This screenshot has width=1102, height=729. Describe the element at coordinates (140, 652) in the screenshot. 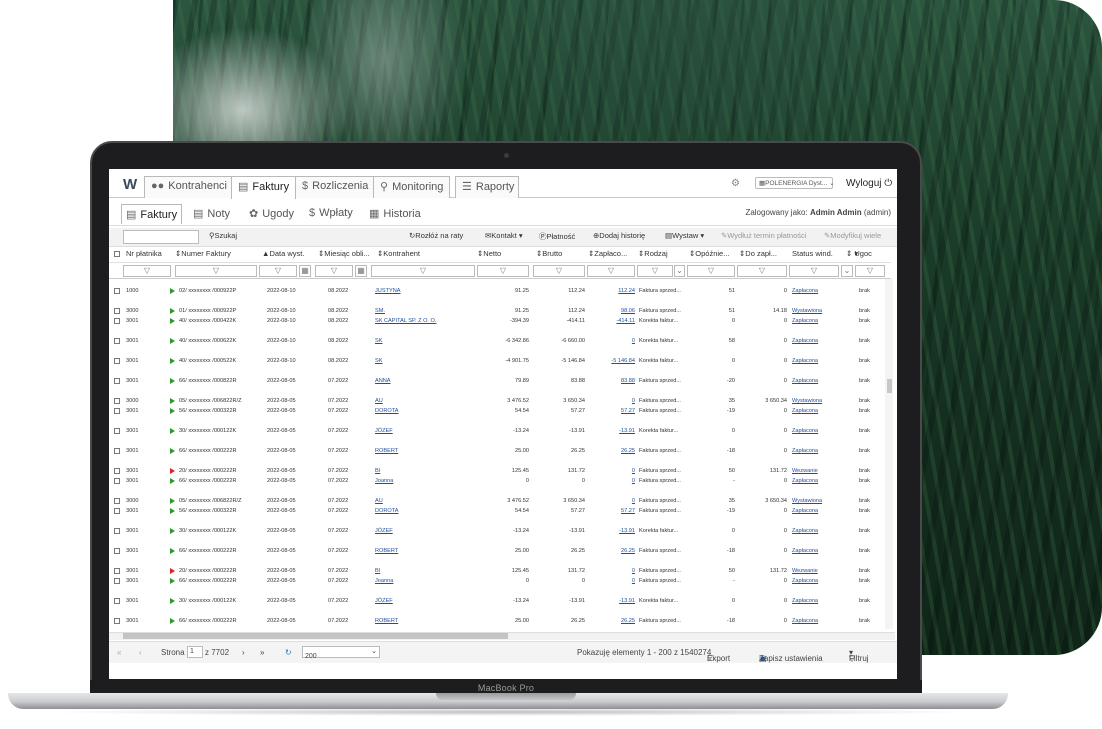

I see `prev-page-button: ‹` at that location.